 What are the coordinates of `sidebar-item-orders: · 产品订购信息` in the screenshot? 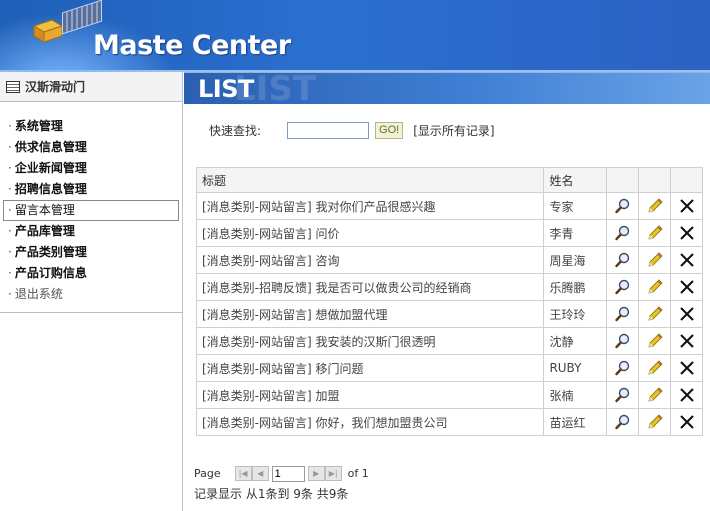 It's located at (91, 273).